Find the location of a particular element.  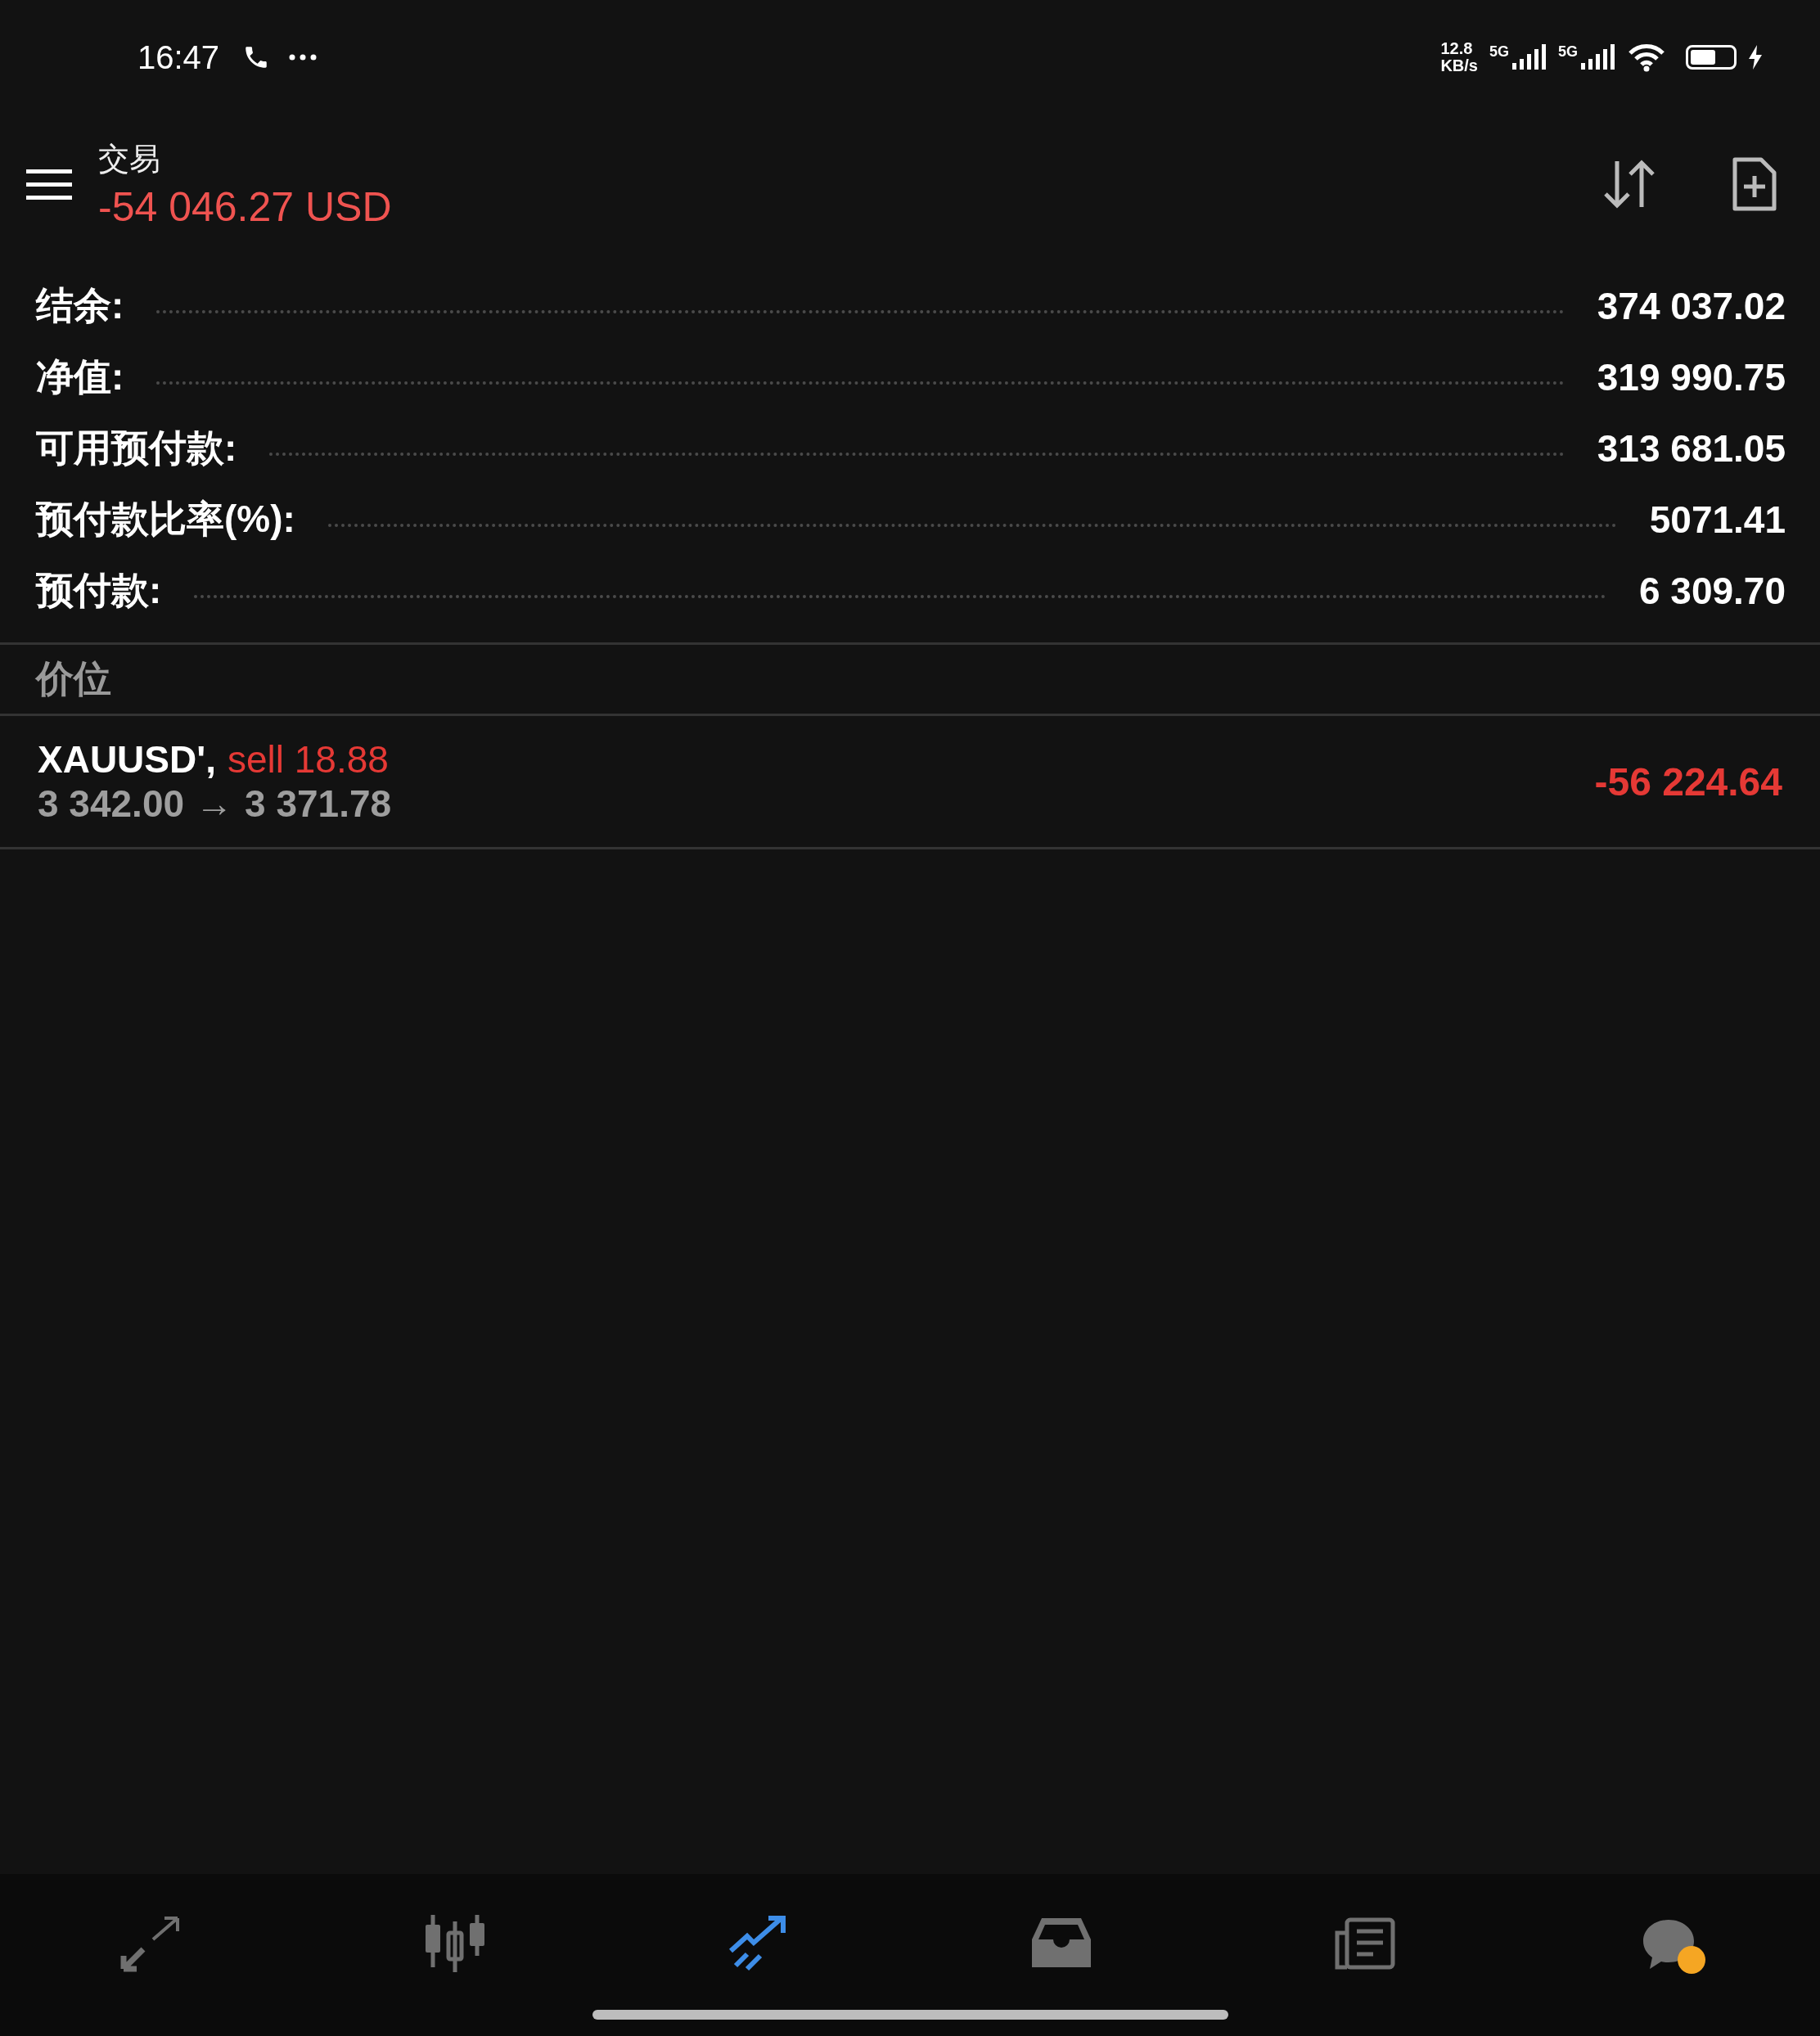

menu-icon is located at coordinates (49, 184).